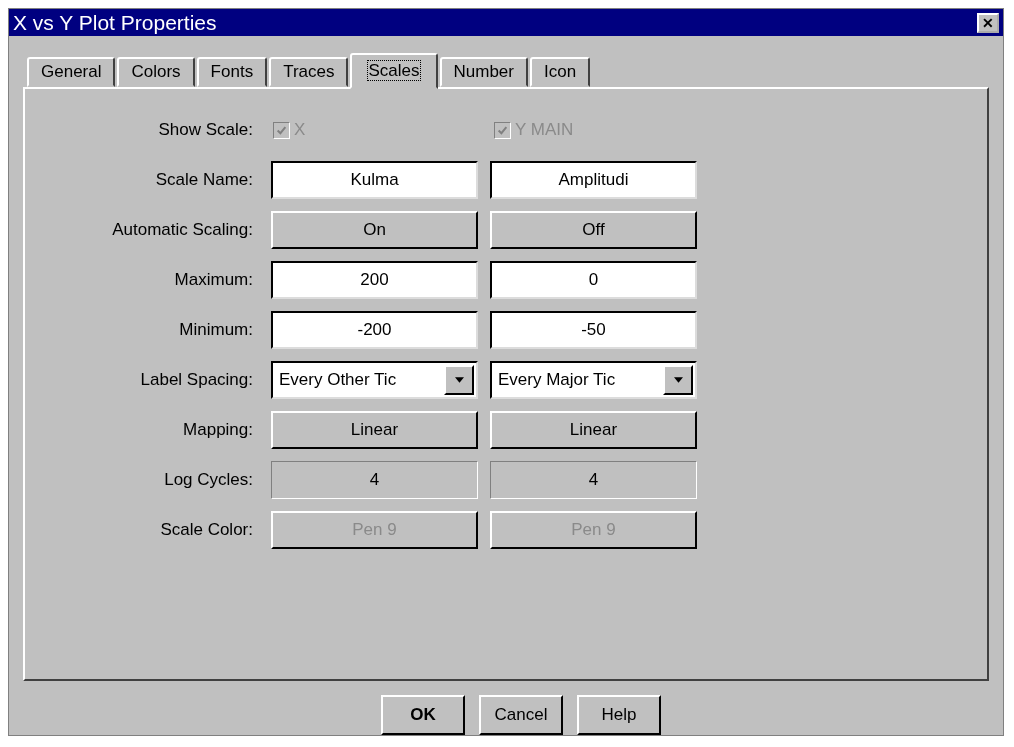 The width and height of the screenshot is (1014, 747). What do you see at coordinates (217, 430) in the screenshot?
I see `field-label: Mapping:` at bounding box center [217, 430].